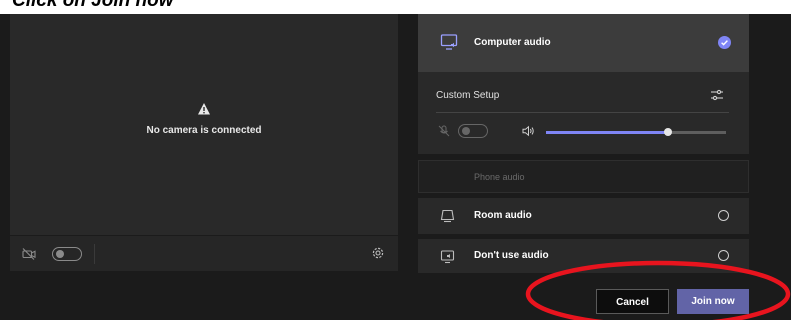 Image resolution: width=791 pixels, height=320 pixels. Describe the element at coordinates (447, 257) in the screenshot. I see `no-audio-icon` at that location.